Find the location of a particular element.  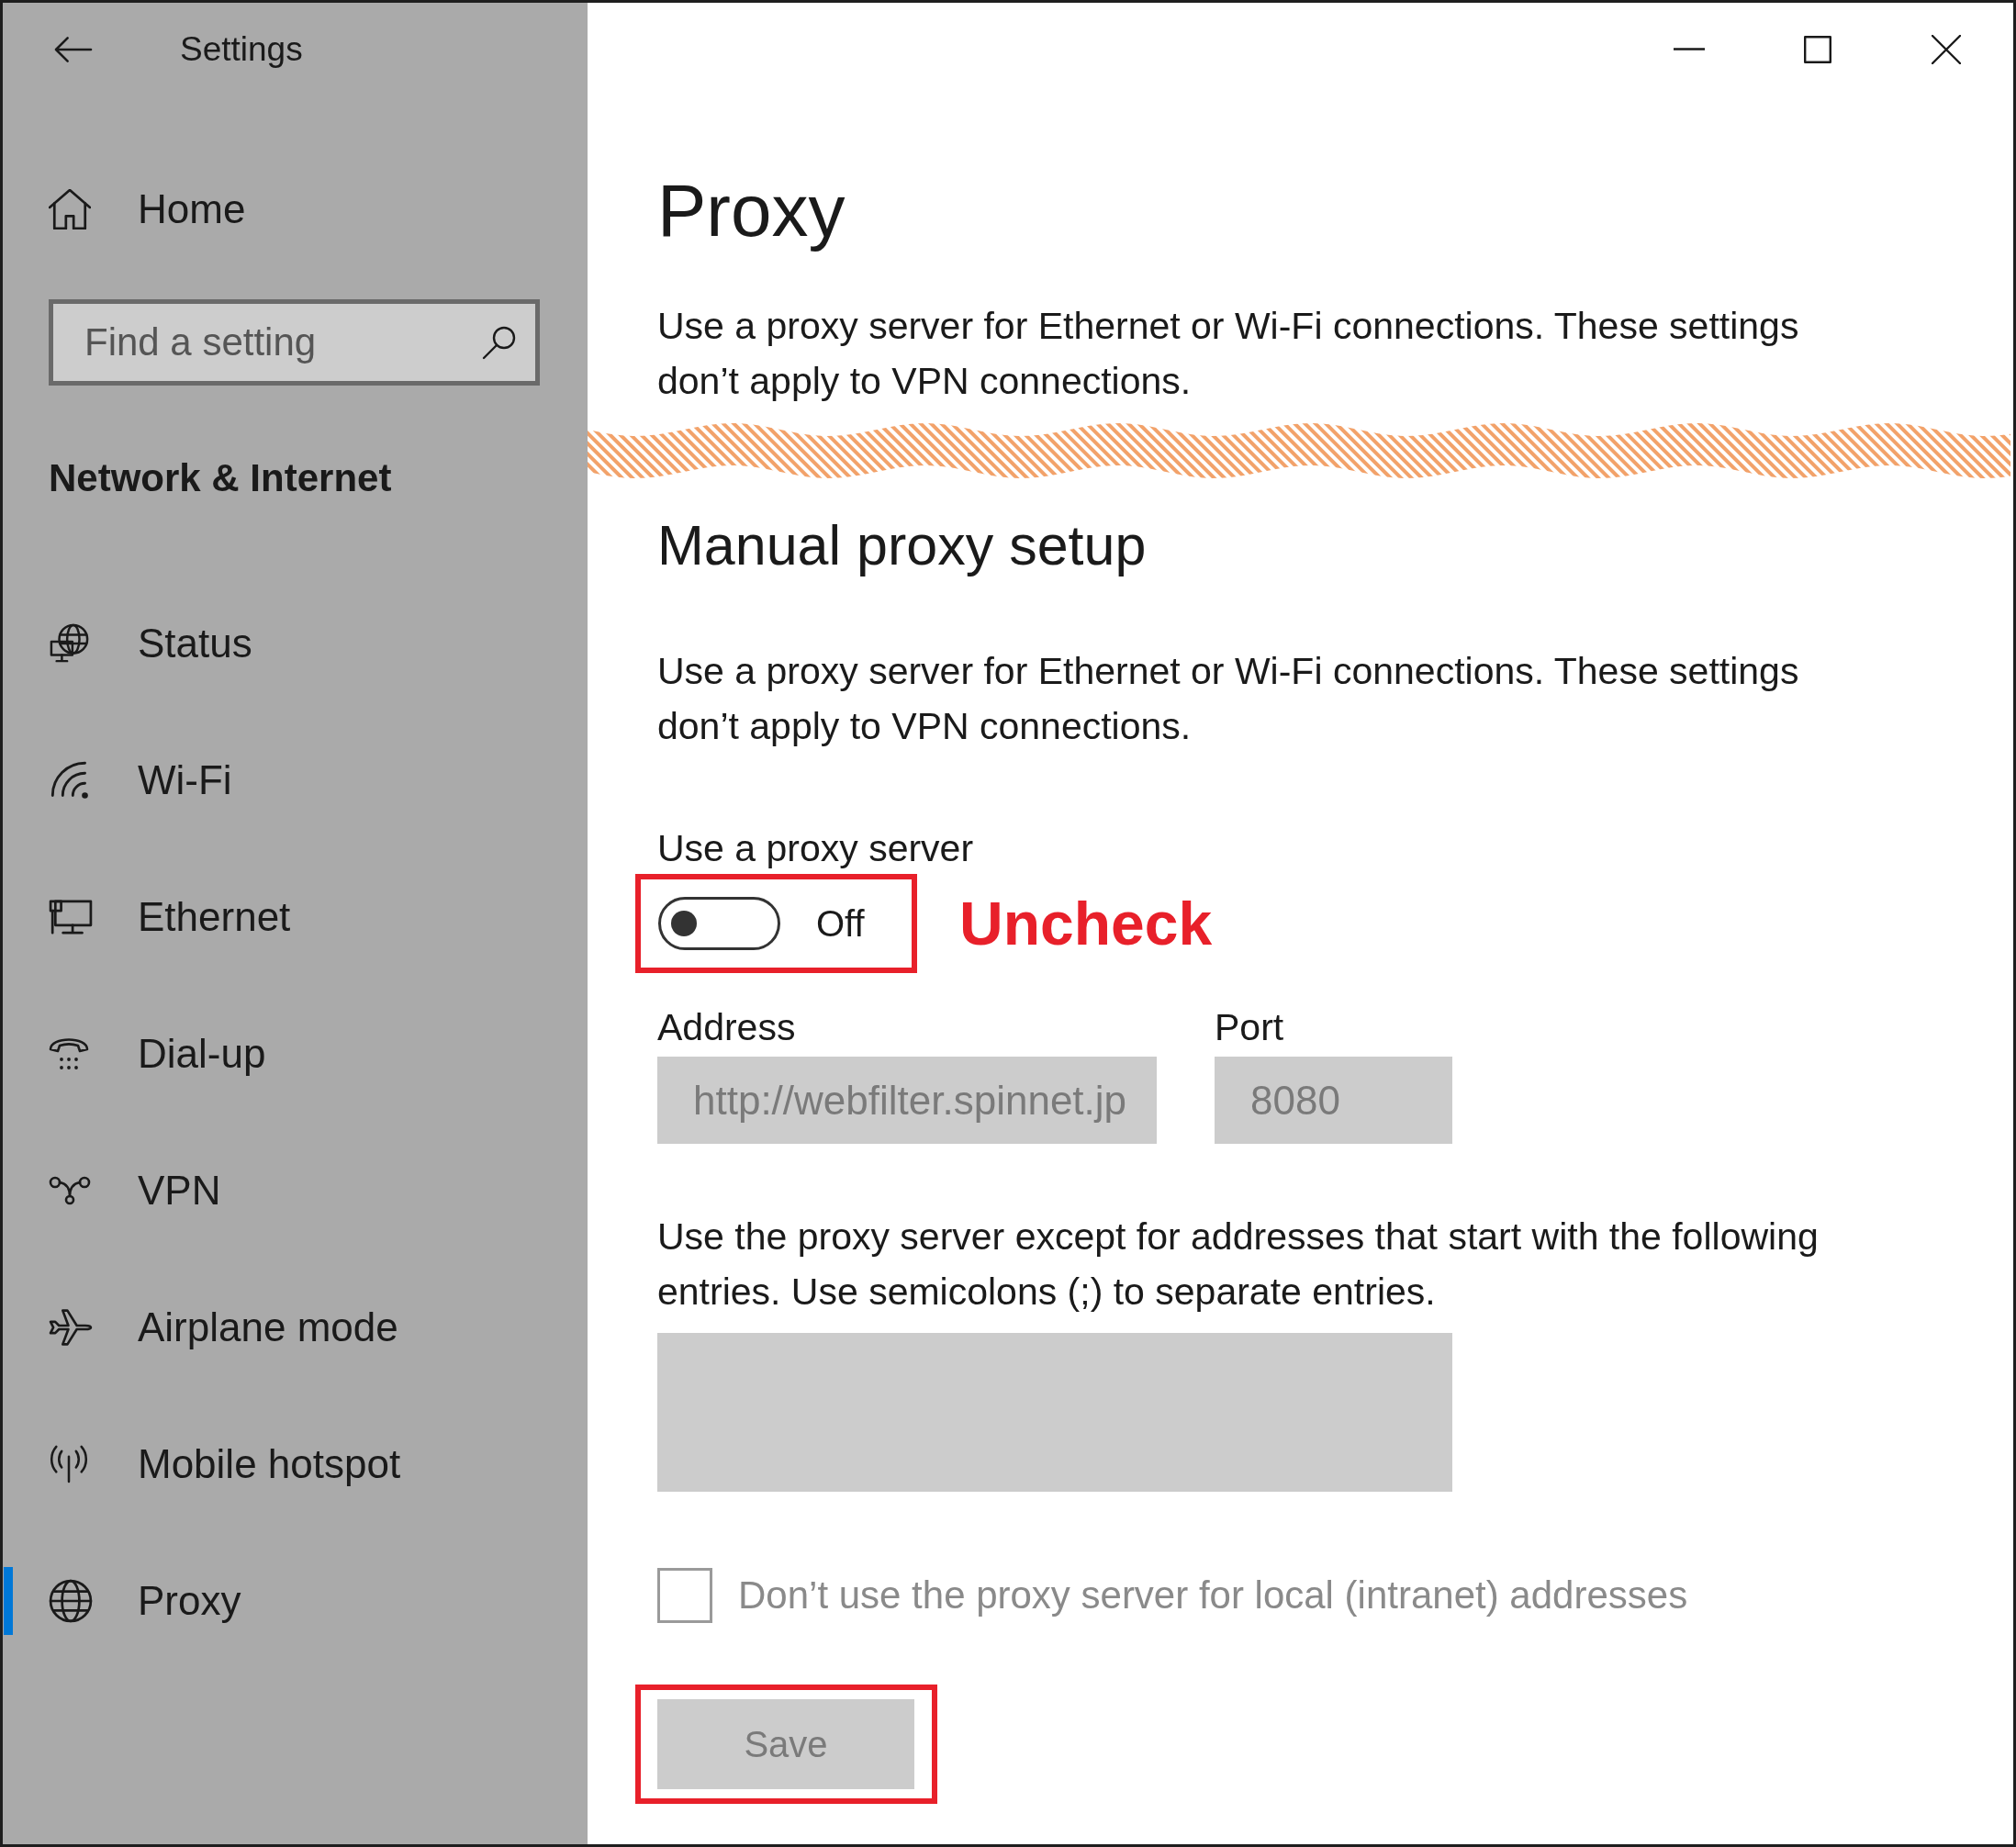

field-label: Address is located at coordinates (726, 1027).